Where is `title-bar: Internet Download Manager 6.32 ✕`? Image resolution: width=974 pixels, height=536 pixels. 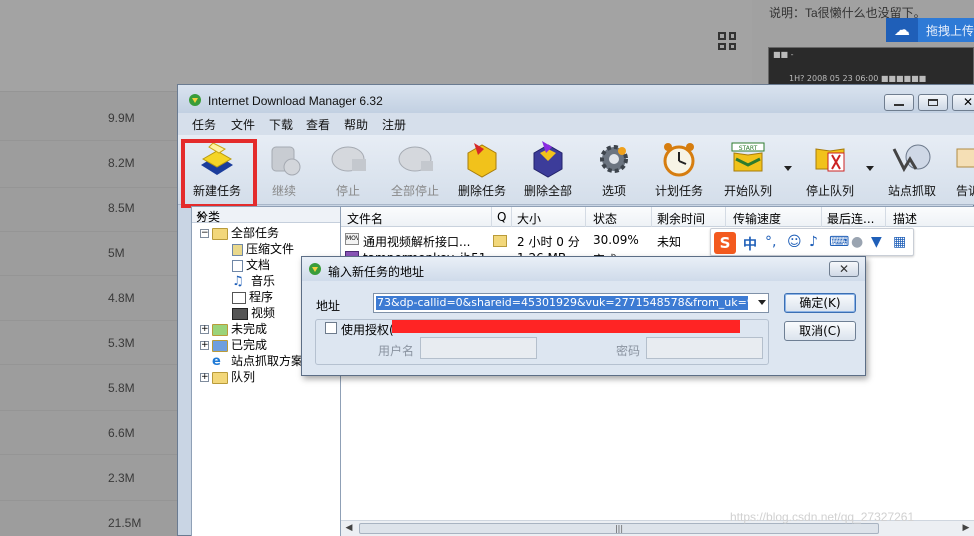
title-bar: Internet Download Manager 6.32 ✕ is located at coordinates (576, 99).